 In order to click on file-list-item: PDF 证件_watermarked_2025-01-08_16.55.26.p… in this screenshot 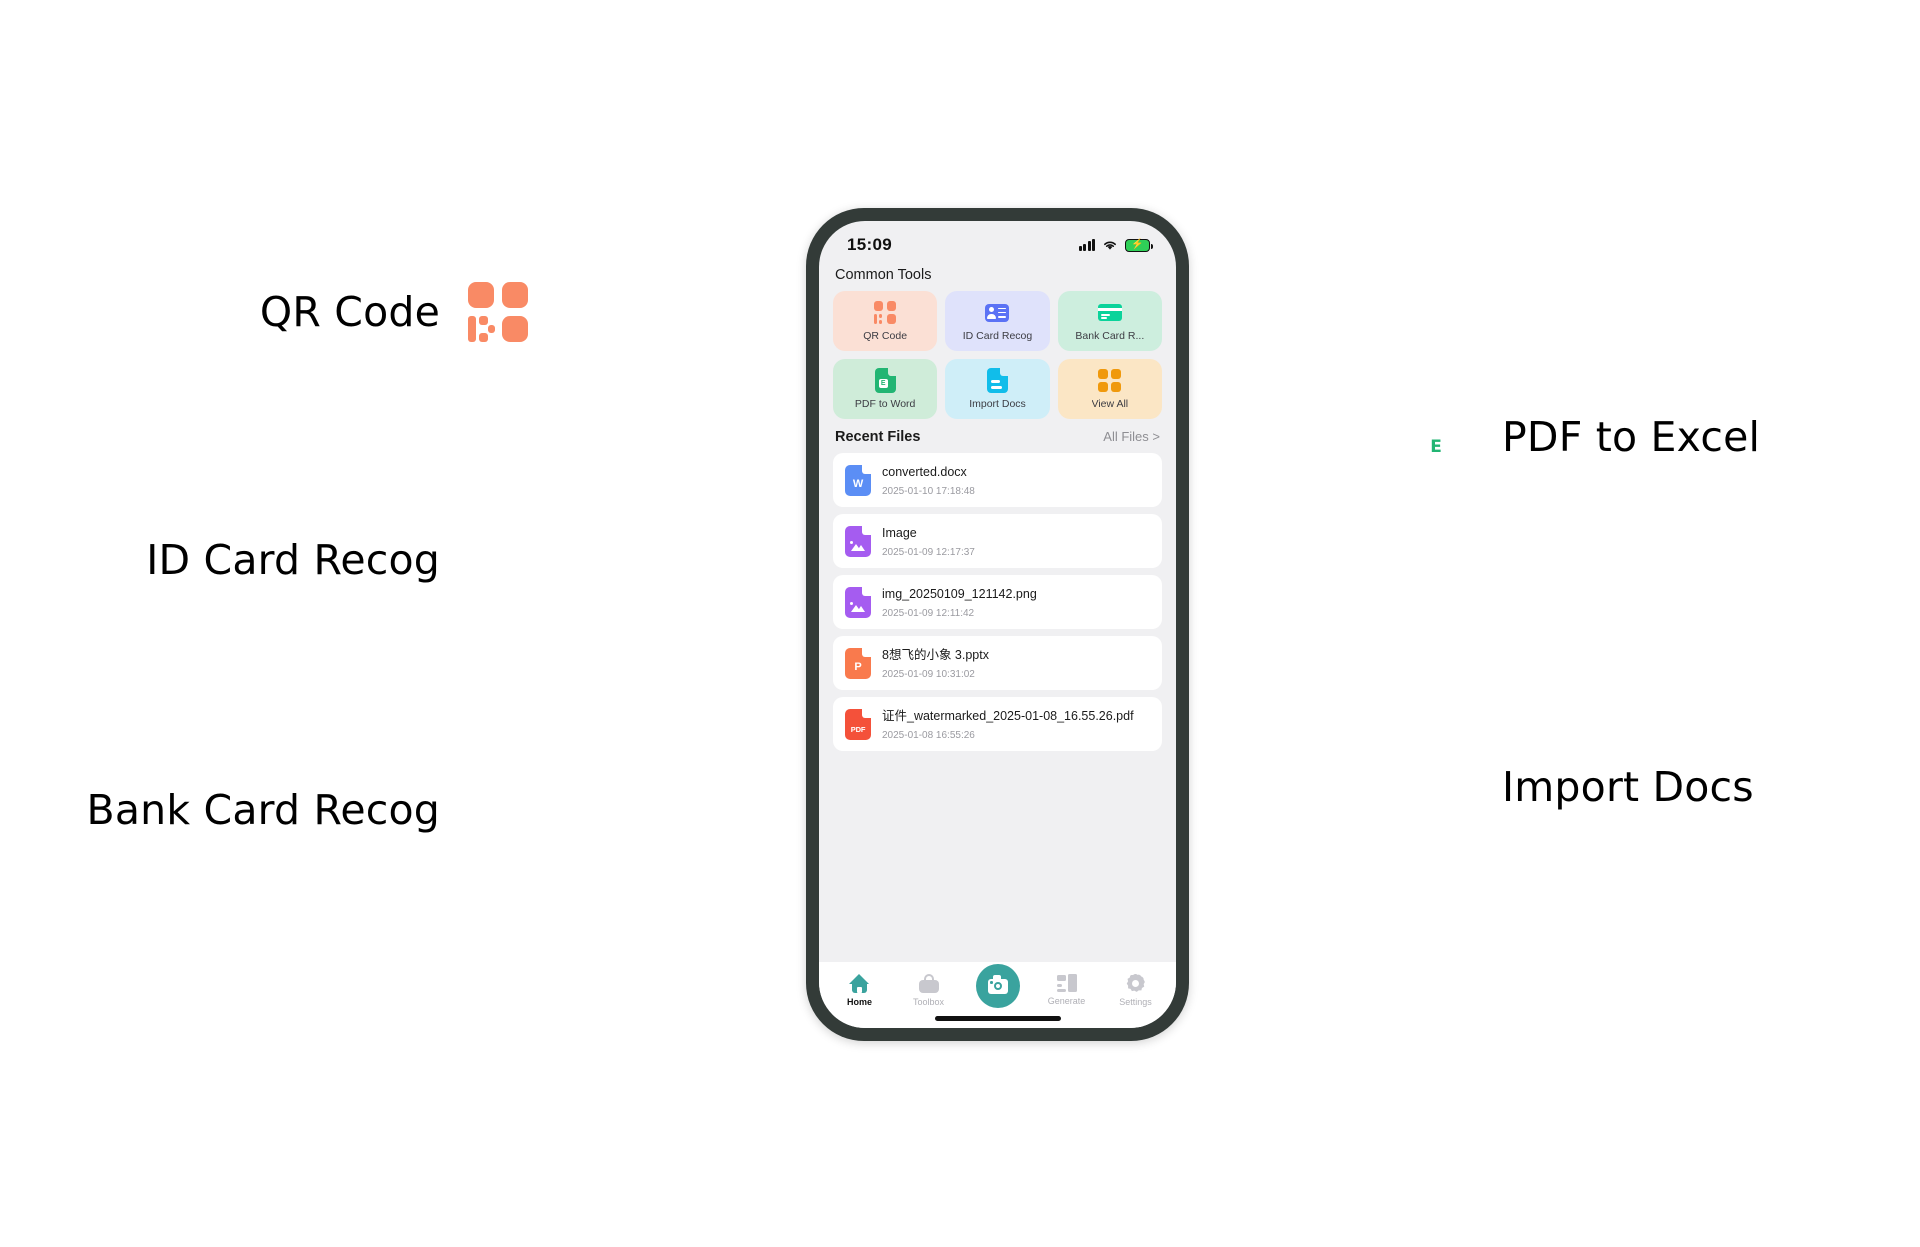, I will do `click(997, 724)`.